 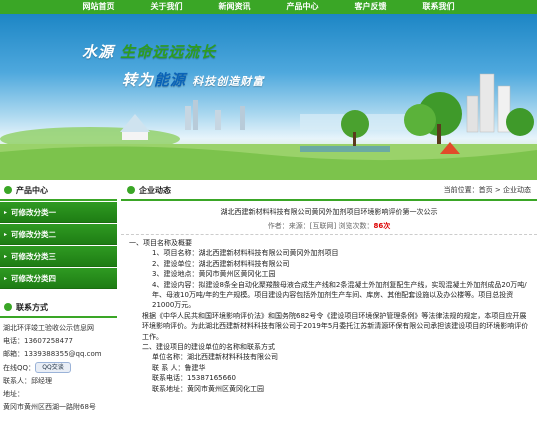 I want to click on qq-label: 在线QQ：, so click(x=19, y=367).